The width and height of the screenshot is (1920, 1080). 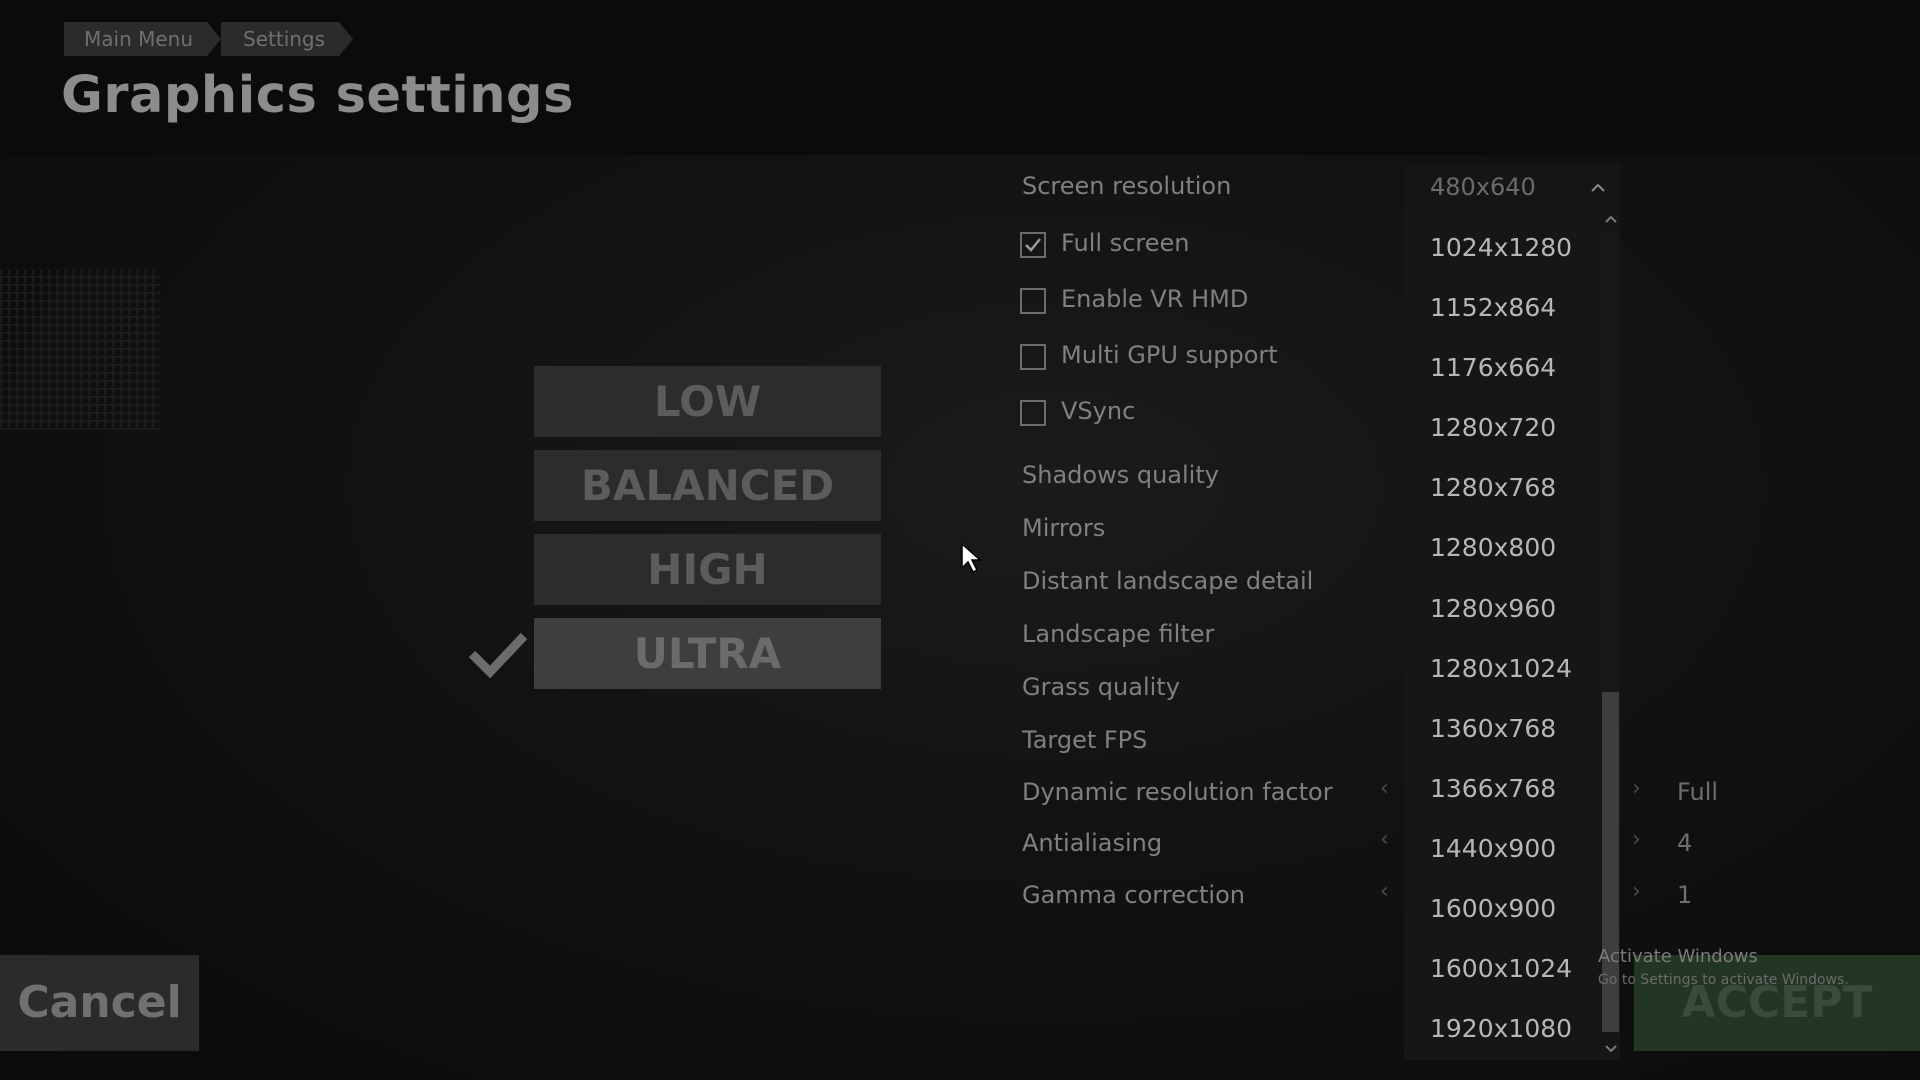 I want to click on antialiasing-prev-arrow-icon: ‹, so click(x=1384, y=839).